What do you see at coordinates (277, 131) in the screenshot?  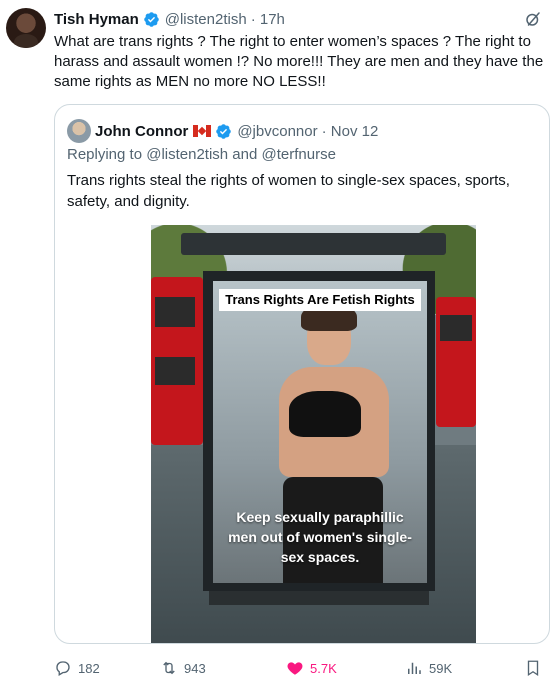 I see `quoted-author-handle: @jbvconnor` at bounding box center [277, 131].